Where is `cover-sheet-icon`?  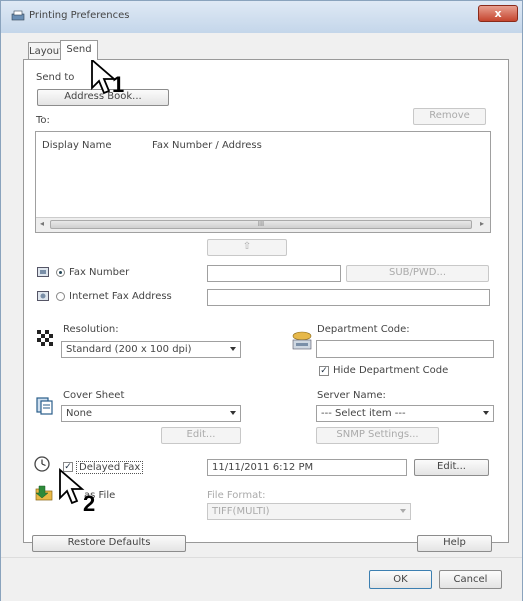 cover-sheet-icon is located at coordinates (44, 406).